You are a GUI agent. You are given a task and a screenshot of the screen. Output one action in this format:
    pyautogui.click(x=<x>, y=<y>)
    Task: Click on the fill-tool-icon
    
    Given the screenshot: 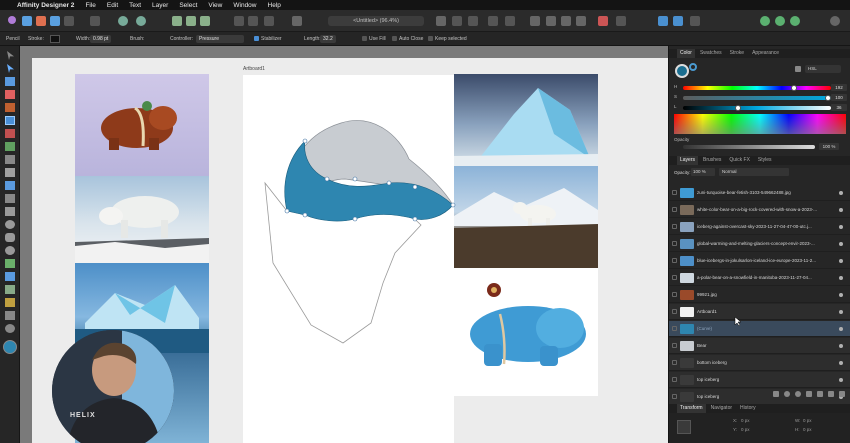 What is the action you would take?
    pyautogui.click(x=10, y=146)
    